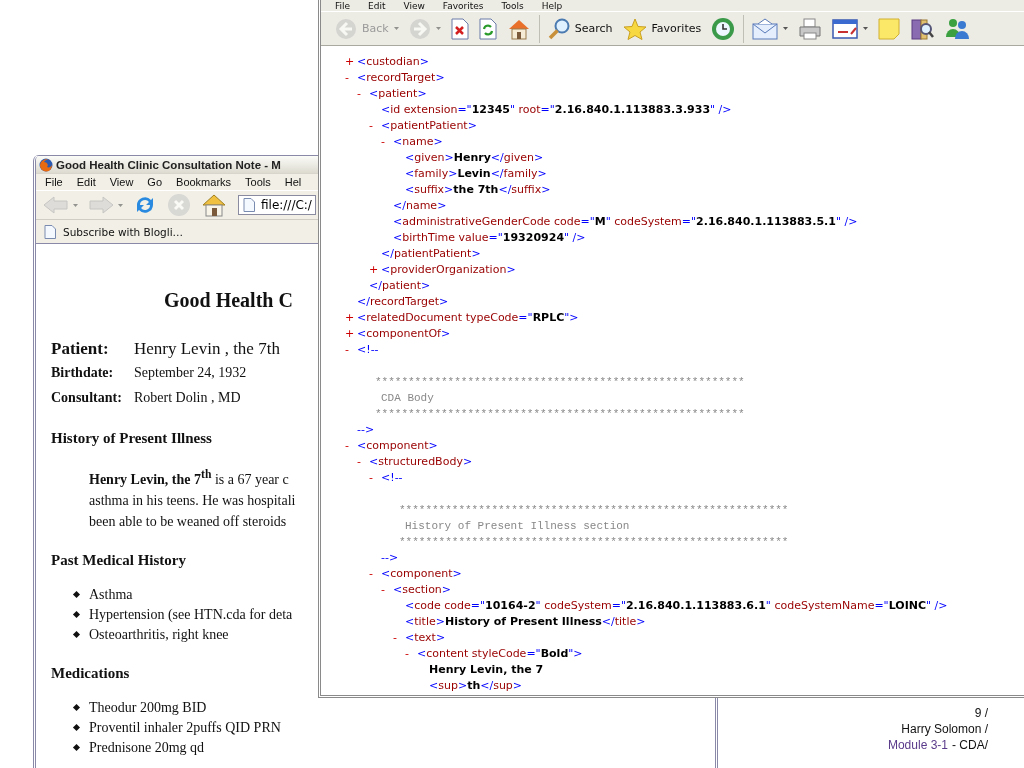 This screenshot has height=768, width=1024. Describe the element at coordinates (192, 500) in the screenshot. I see `paragraph-line: asthma in his teens. He was hospitali` at that location.